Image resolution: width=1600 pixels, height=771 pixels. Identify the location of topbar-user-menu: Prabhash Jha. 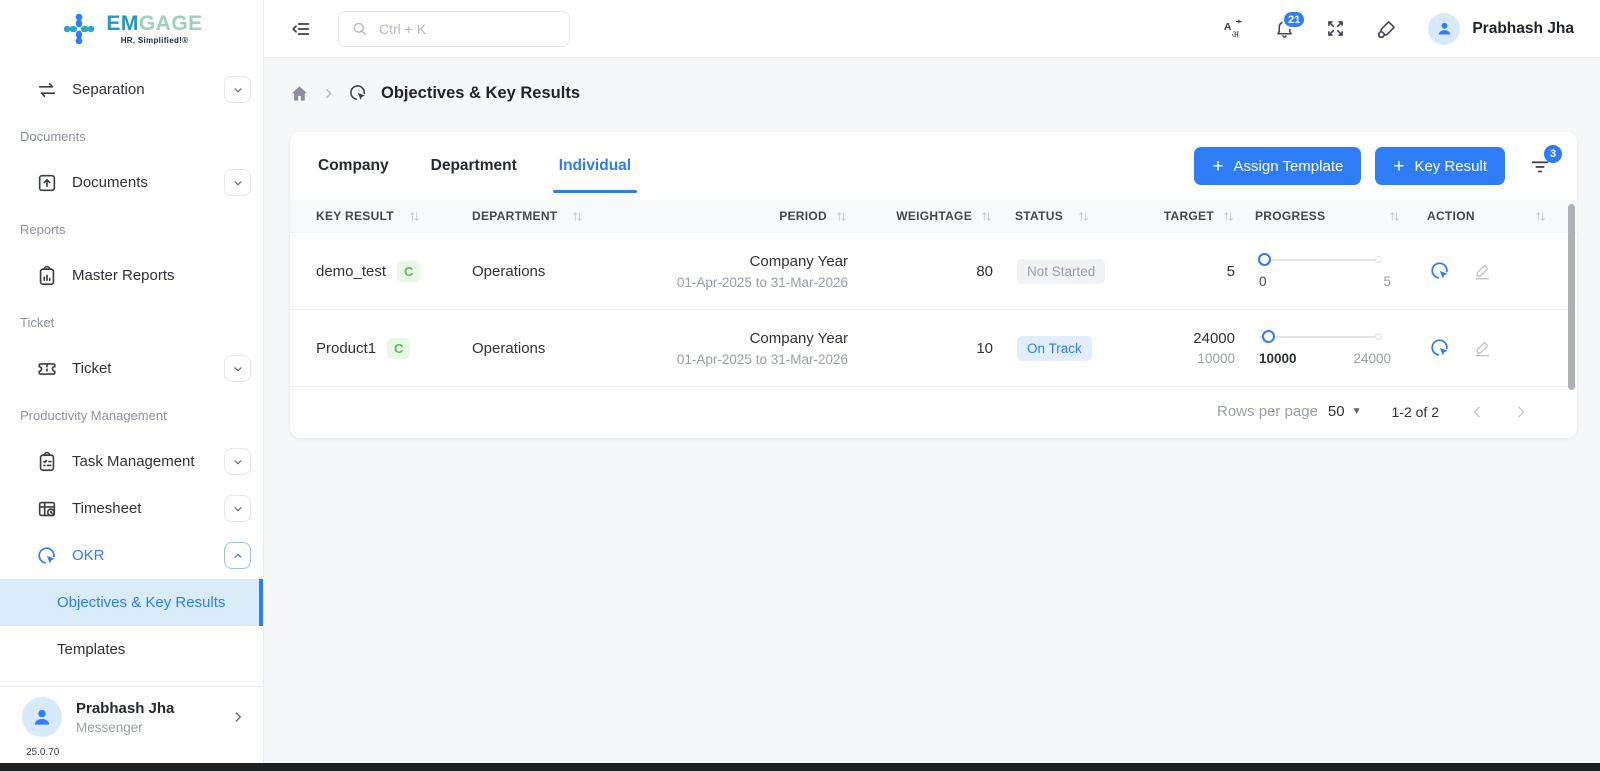
(1501, 28).